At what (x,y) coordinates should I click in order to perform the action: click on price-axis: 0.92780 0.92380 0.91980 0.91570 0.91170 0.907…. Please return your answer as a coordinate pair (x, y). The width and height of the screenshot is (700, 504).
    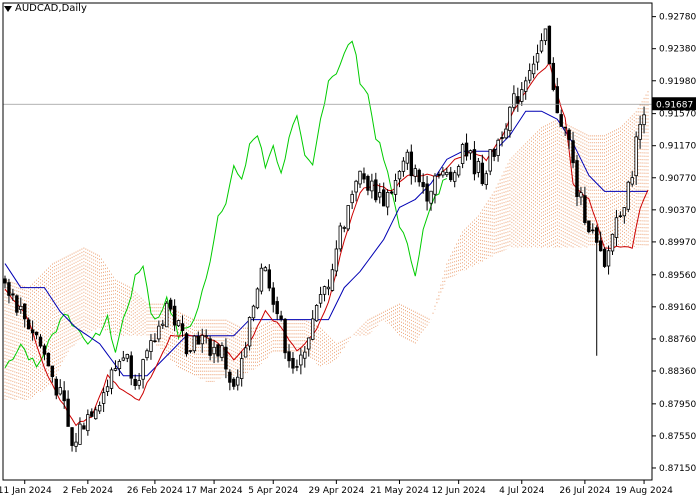
    Looking at the image, I should click on (674, 243).